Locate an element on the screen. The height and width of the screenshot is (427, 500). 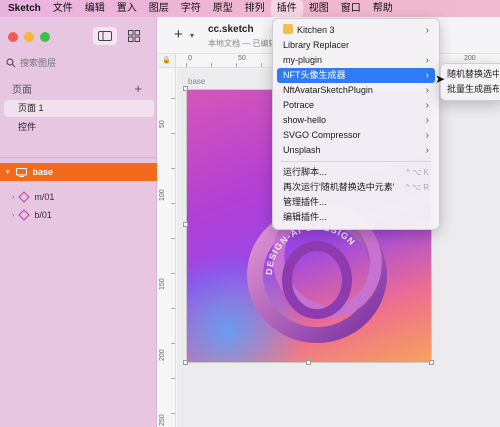
layer-row-b01: › b/01 is located at coordinates (32, 215).